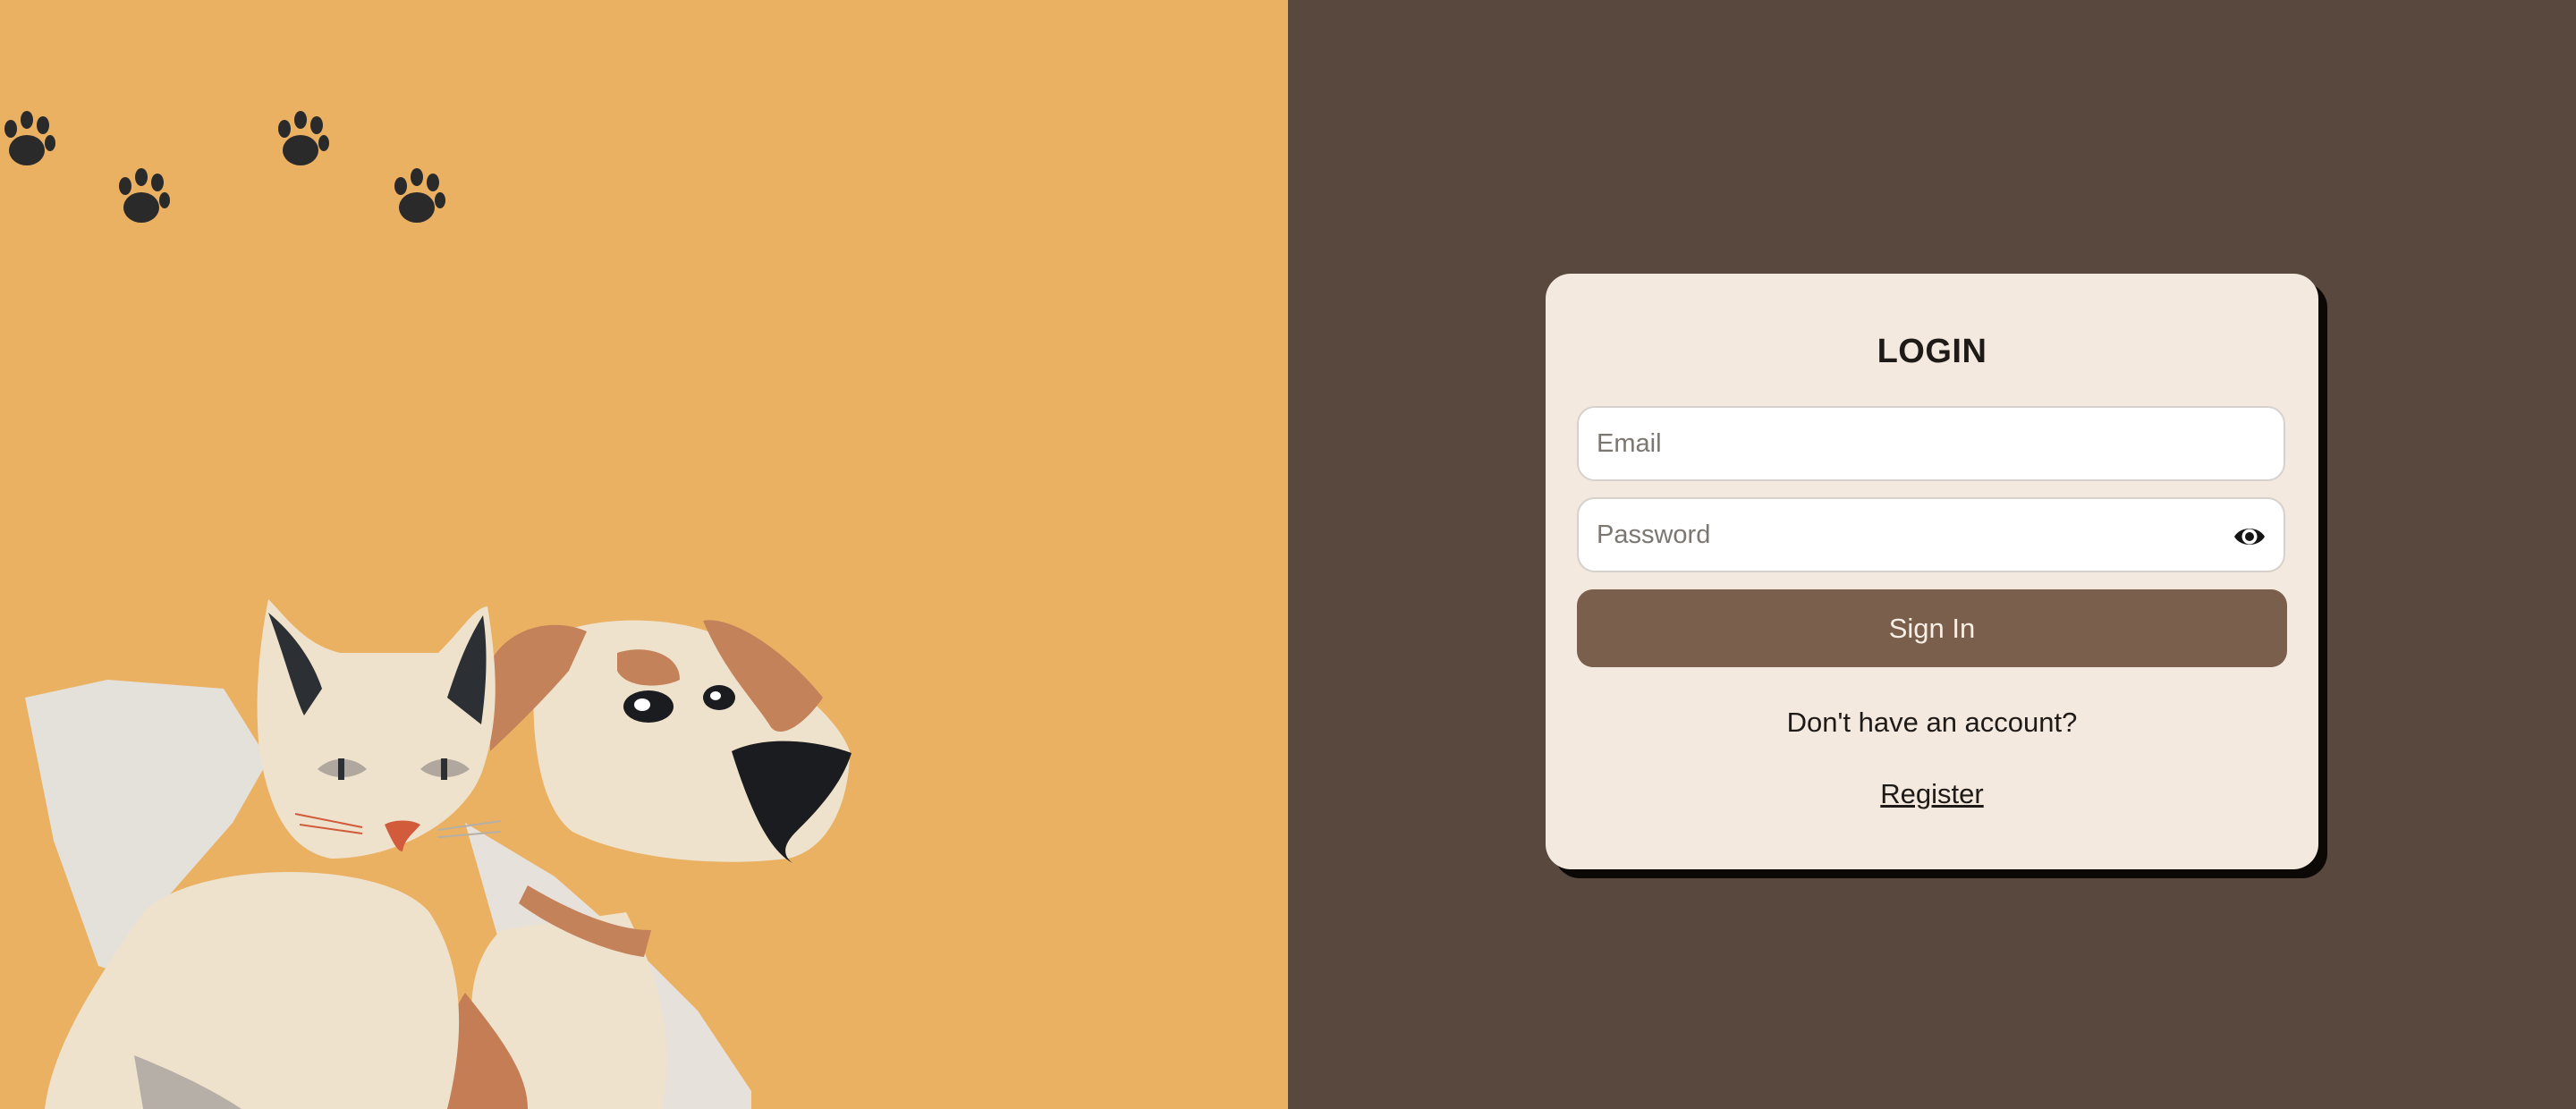 The height and width of the screenshot is (1109, 2576). What do you see at coordinates (1932, 722) in the screenshot?
I see `no-account-text: Don't have an account?` at bounding box center [1932, 722].